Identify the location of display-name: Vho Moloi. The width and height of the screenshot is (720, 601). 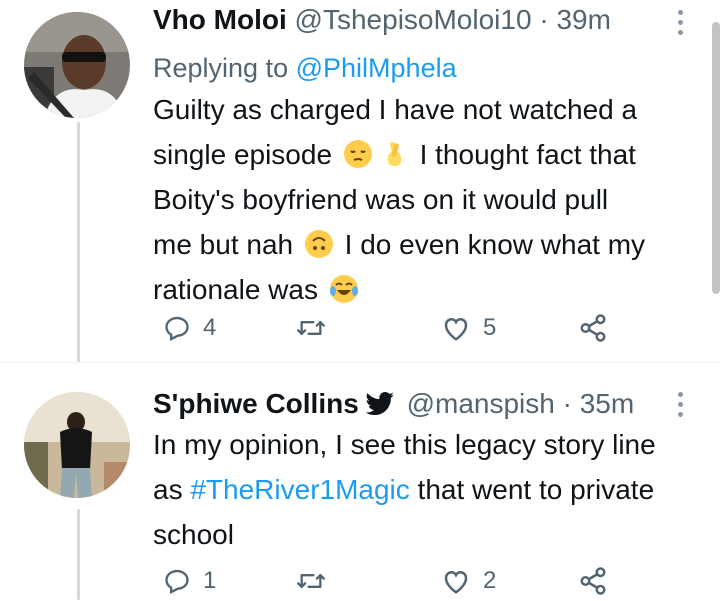
(220, 19).